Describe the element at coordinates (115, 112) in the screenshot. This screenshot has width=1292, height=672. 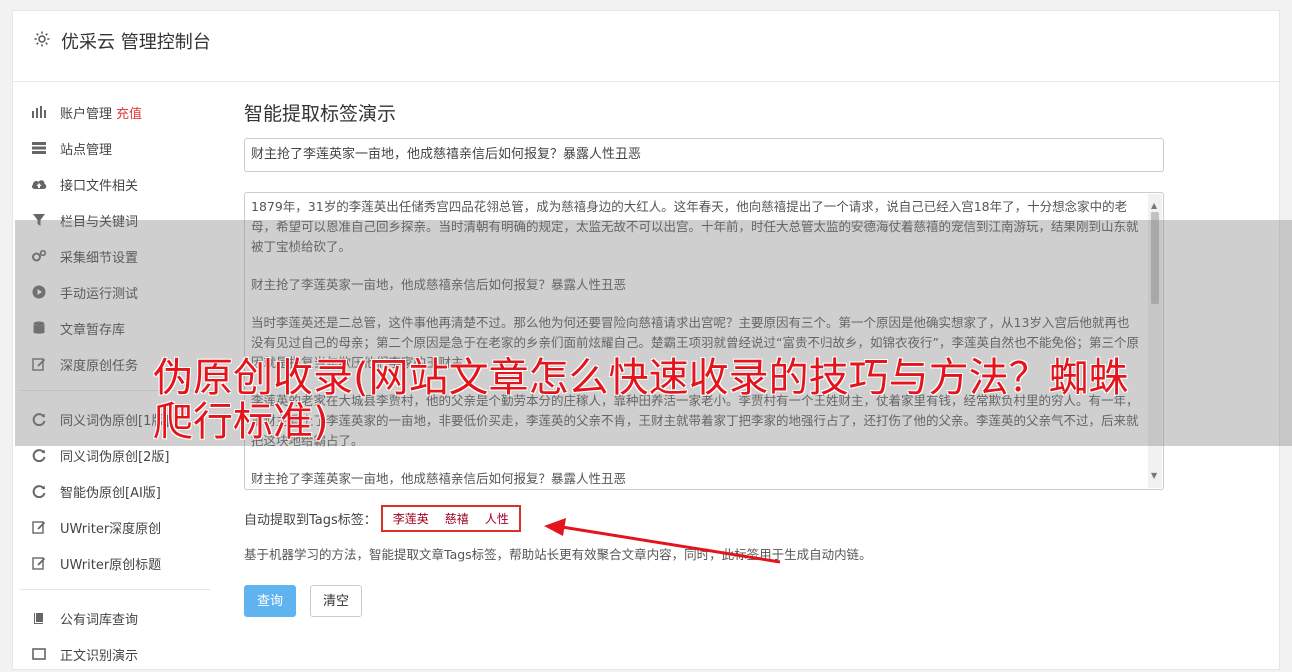
I see `sidebar-item-account: 账户管理 充值` at that location.